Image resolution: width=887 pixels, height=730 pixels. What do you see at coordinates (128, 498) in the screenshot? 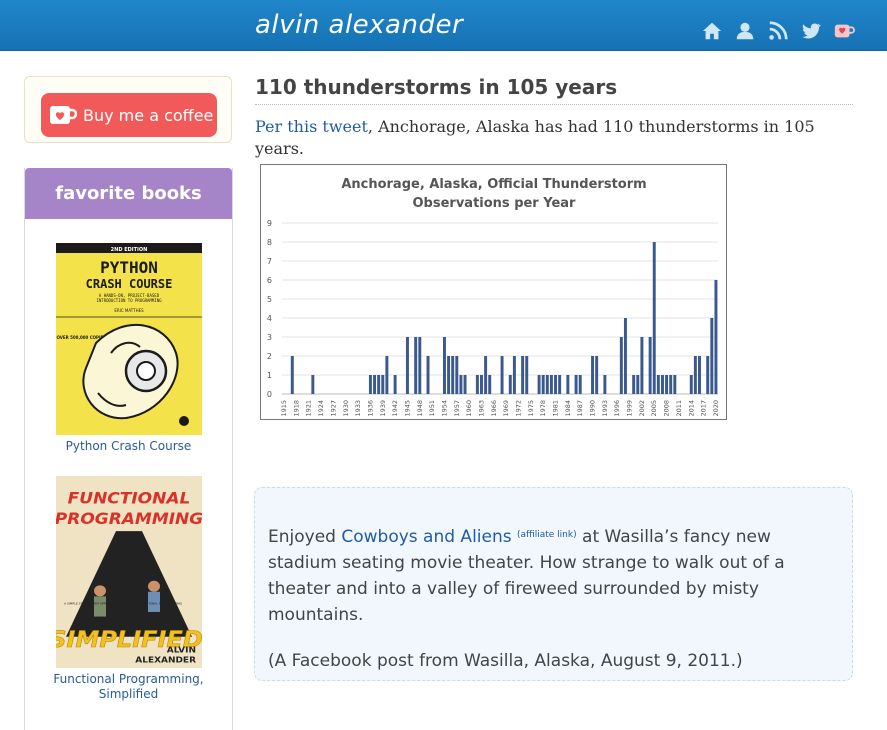
I see `book-cover-title-1: FUNCTIONAL` at bounding box center [128, 498].